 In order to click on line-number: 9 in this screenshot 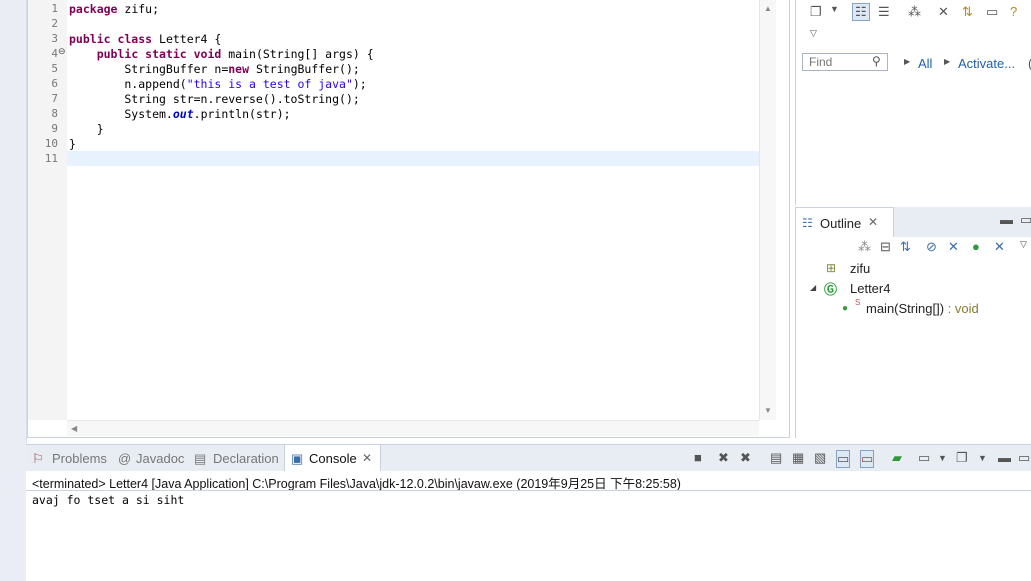, I will do `click(54, 128)`.